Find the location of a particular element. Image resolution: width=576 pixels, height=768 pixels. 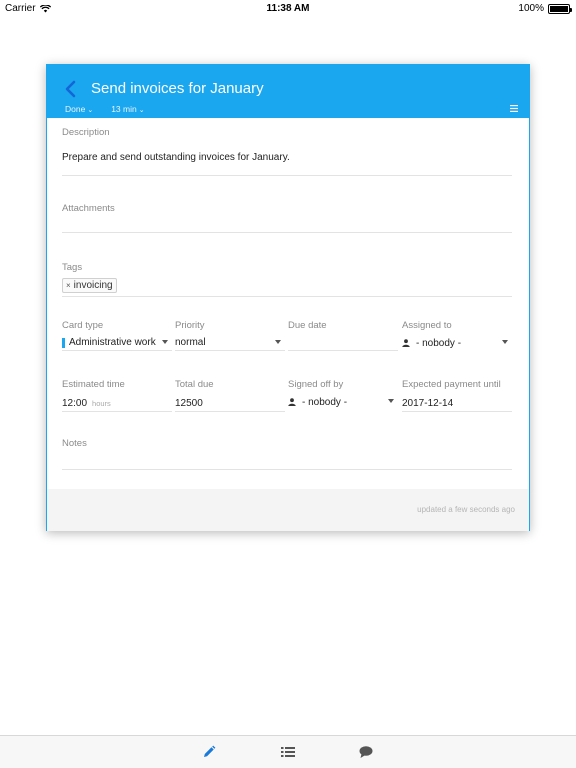

notes-field is located at coordinates (287, 459).